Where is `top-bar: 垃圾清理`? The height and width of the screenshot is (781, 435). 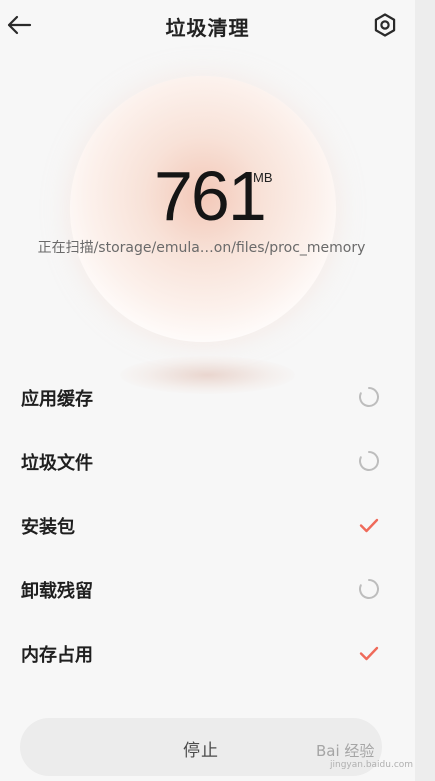 top-bar: 垃圾清理 is located at coordinates (207, 28).